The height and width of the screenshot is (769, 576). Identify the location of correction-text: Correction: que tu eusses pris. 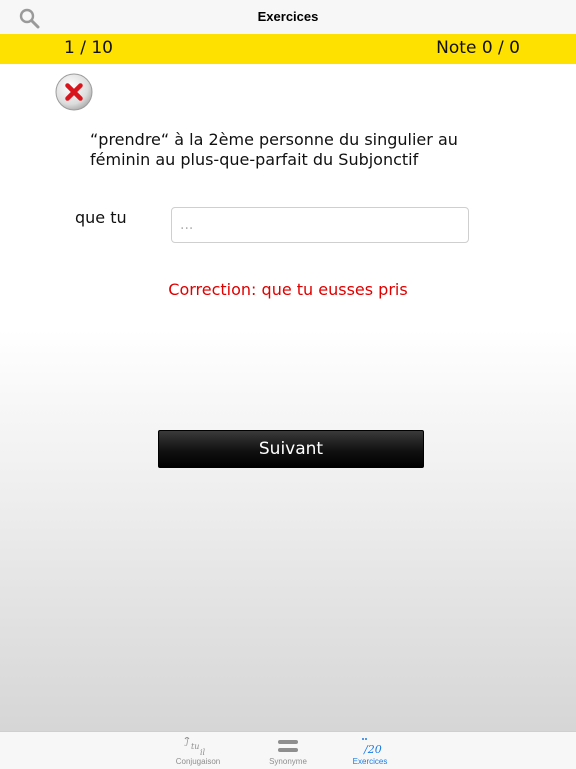
(288, 289).